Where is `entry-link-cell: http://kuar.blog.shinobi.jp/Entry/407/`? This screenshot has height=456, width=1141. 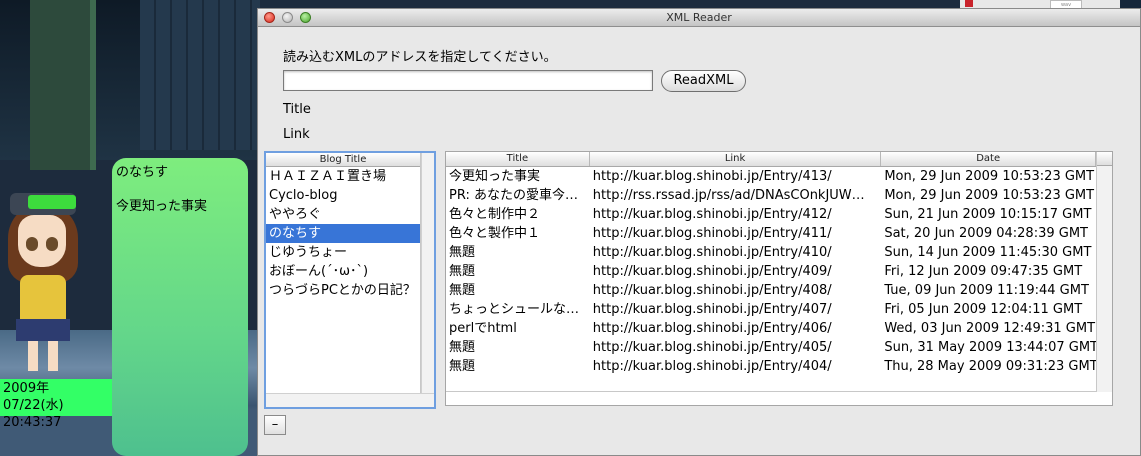 entry-link-cell: http://kuar.blog.shinobi.jp/Entry/407/ is located at coordinates (712, 309).